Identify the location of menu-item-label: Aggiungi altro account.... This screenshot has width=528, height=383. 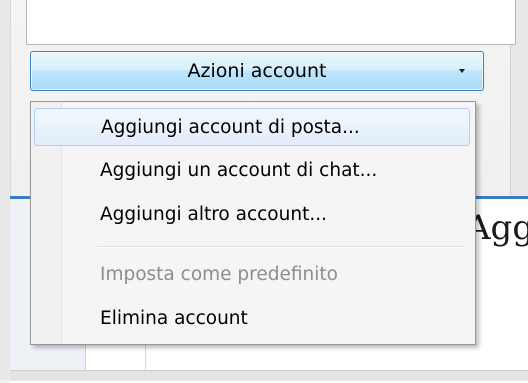
(213, 214).